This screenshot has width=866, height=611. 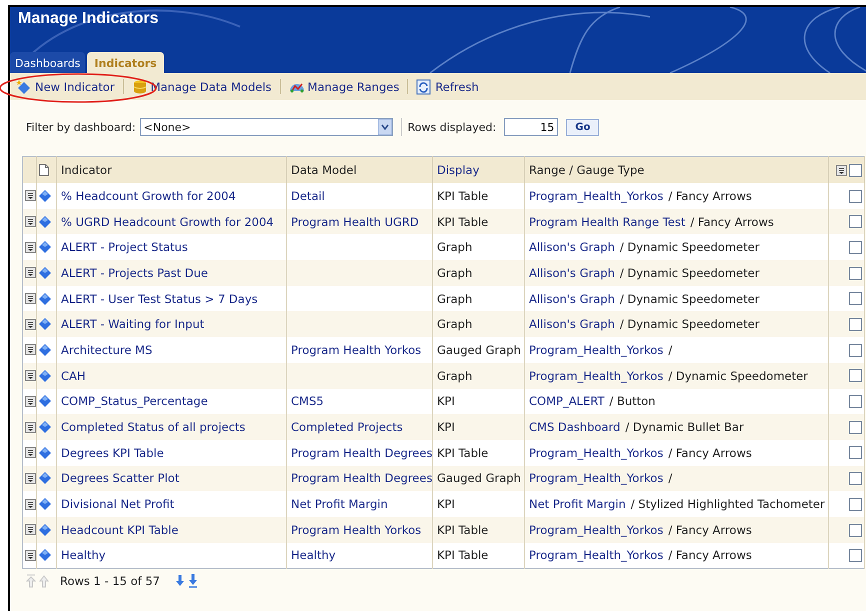 What do you see at coordinates (344, 86) in the screenshot?
I see `toolbar-button: Manage Ranges` at bounding box center [344, 86].